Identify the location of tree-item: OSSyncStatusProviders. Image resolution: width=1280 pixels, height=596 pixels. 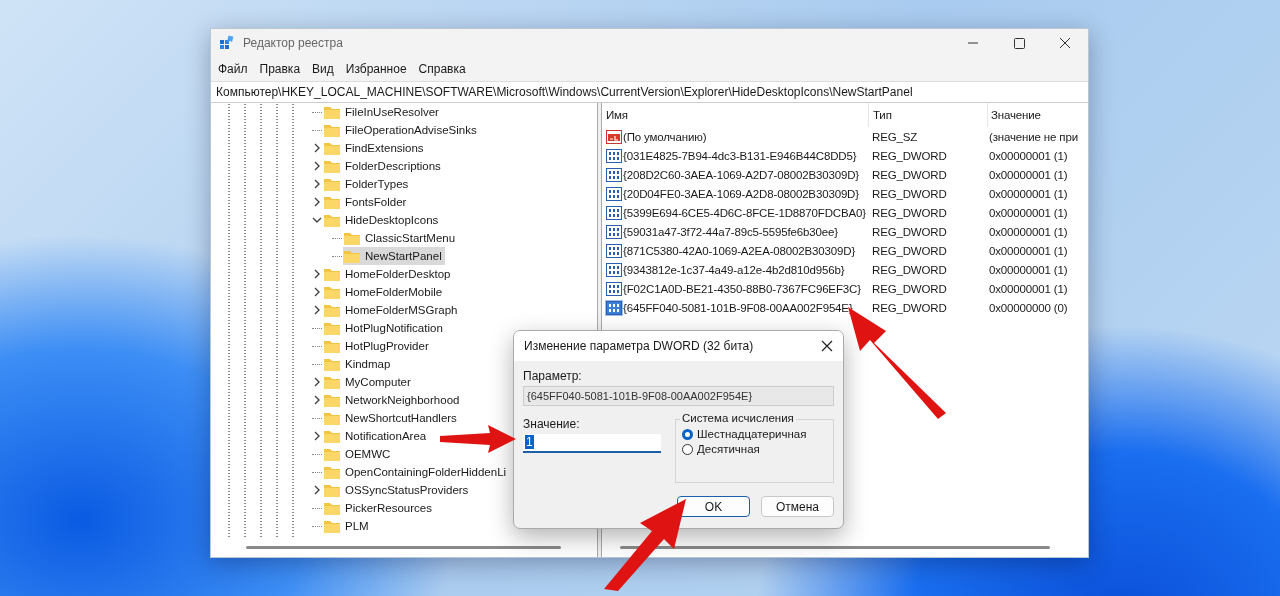
(397, 490).